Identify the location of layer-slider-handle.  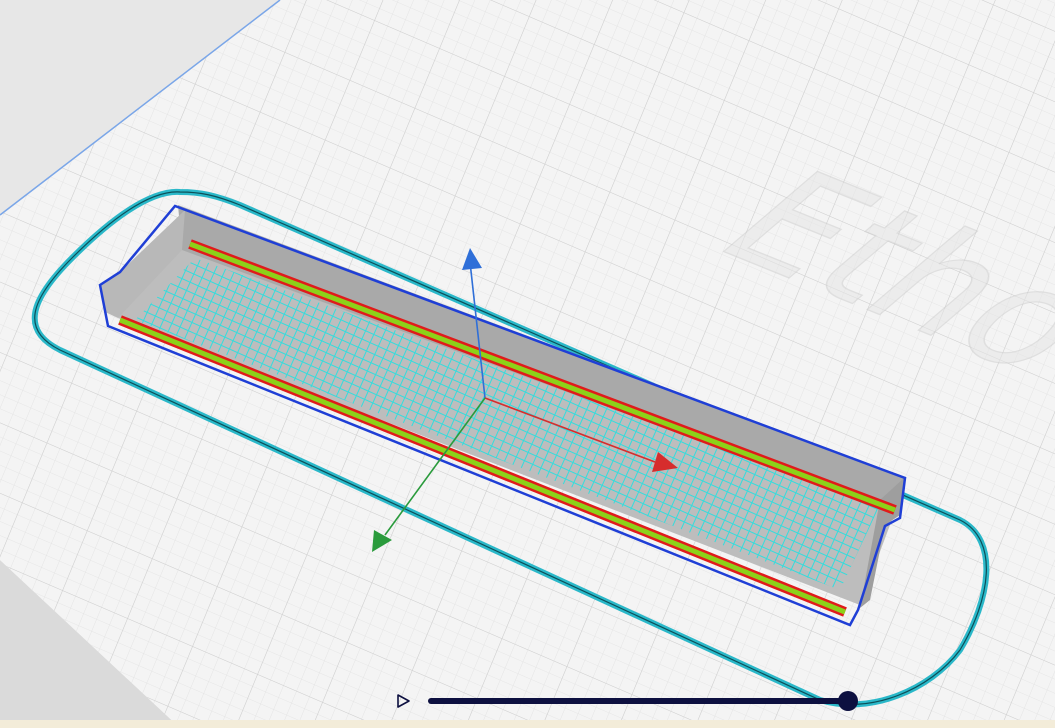
(848, 701).